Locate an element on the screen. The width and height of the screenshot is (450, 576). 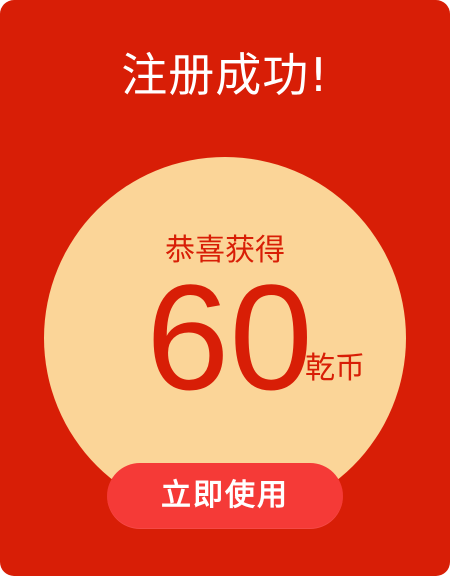
reward-unit: 乾币 is located at coordinates (335, 368).